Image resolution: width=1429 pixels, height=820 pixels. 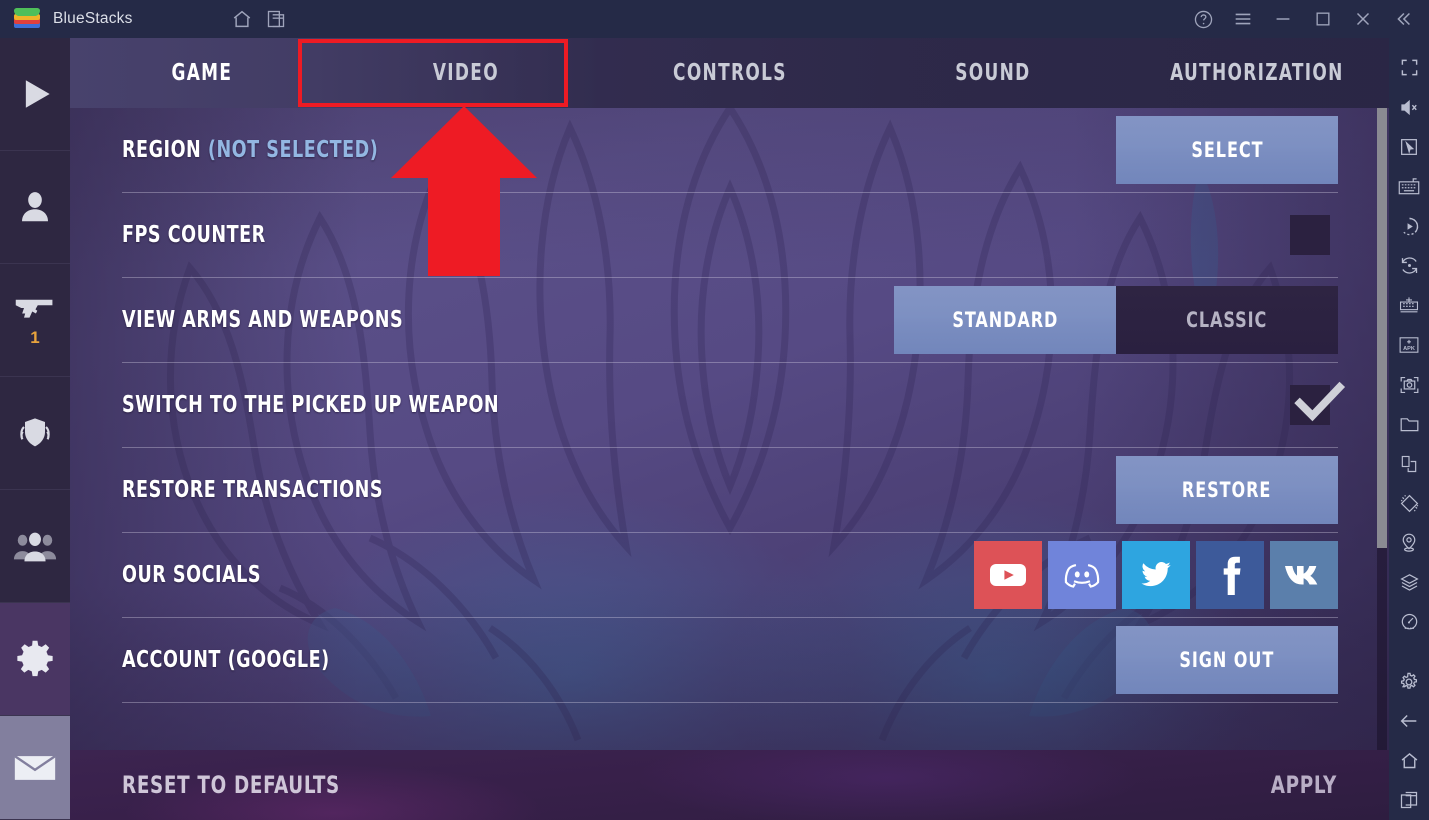 I want to click on rail-item-play, so click(x=35, y=94).